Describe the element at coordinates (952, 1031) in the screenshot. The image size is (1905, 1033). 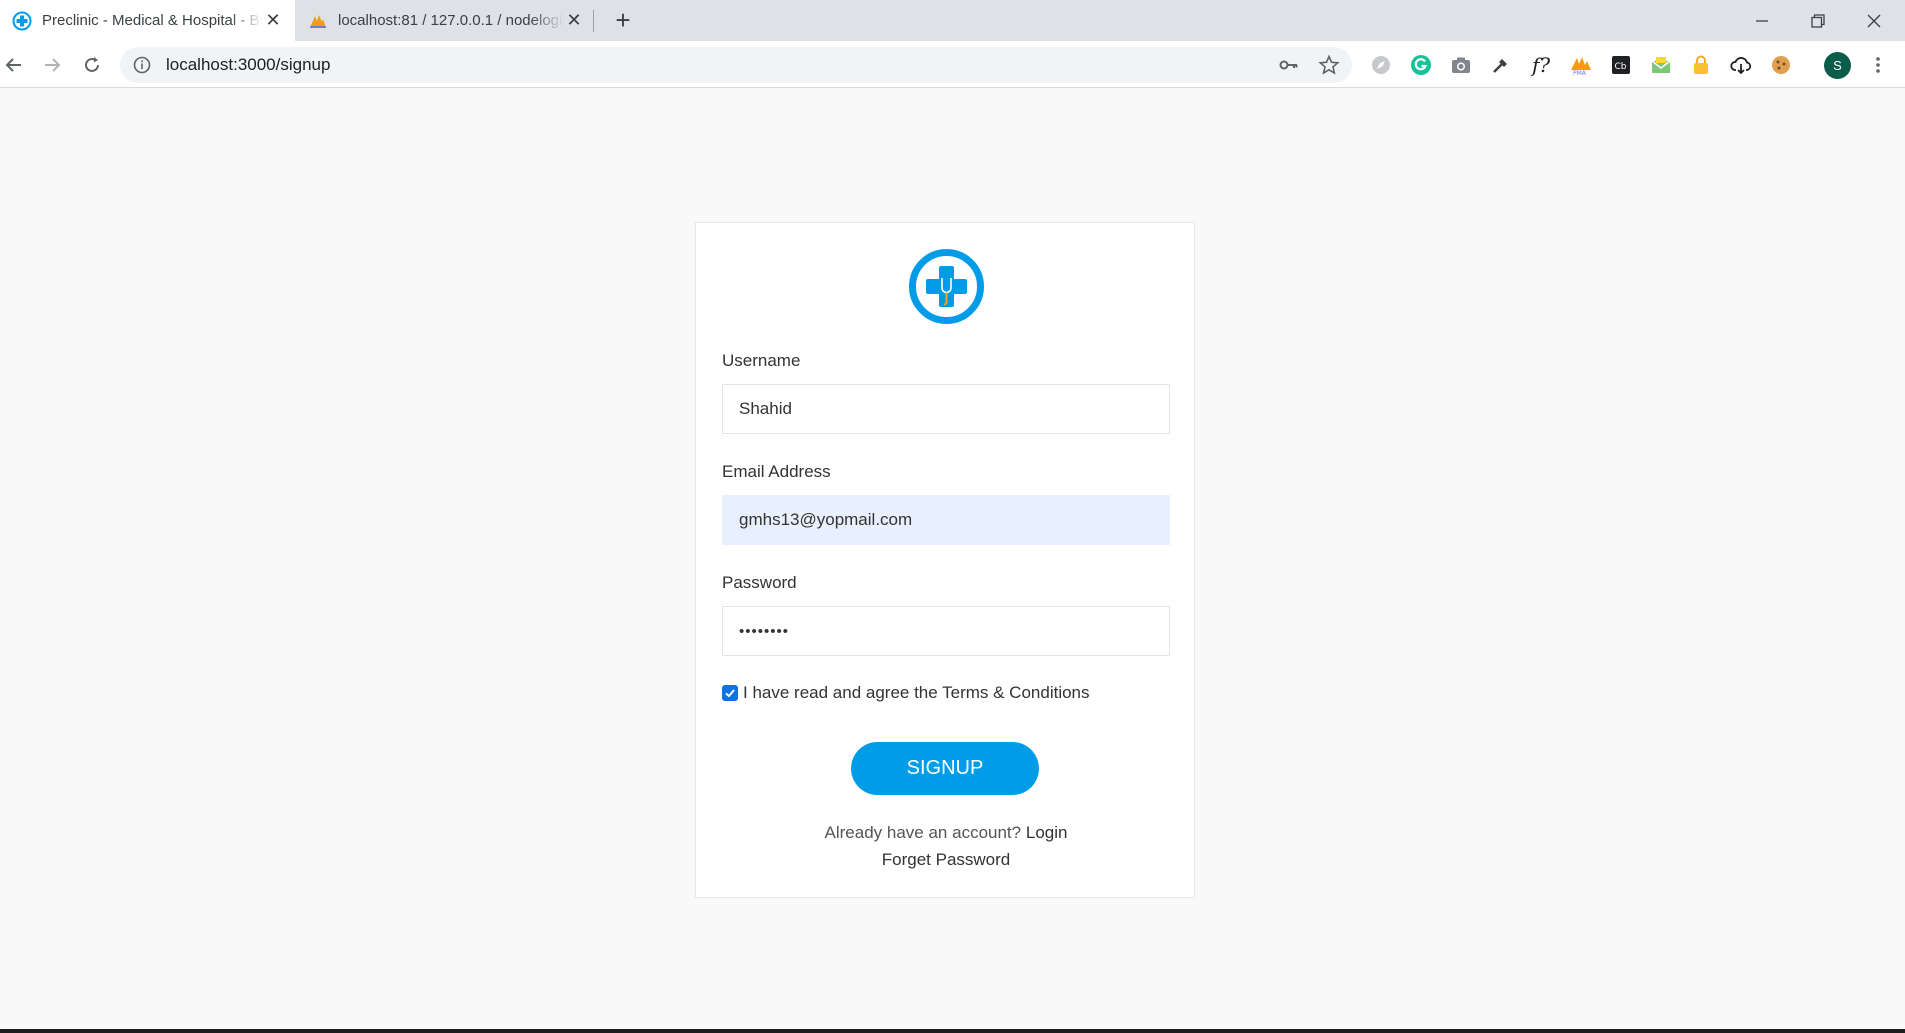
I see `taskbar-edge` at that location.